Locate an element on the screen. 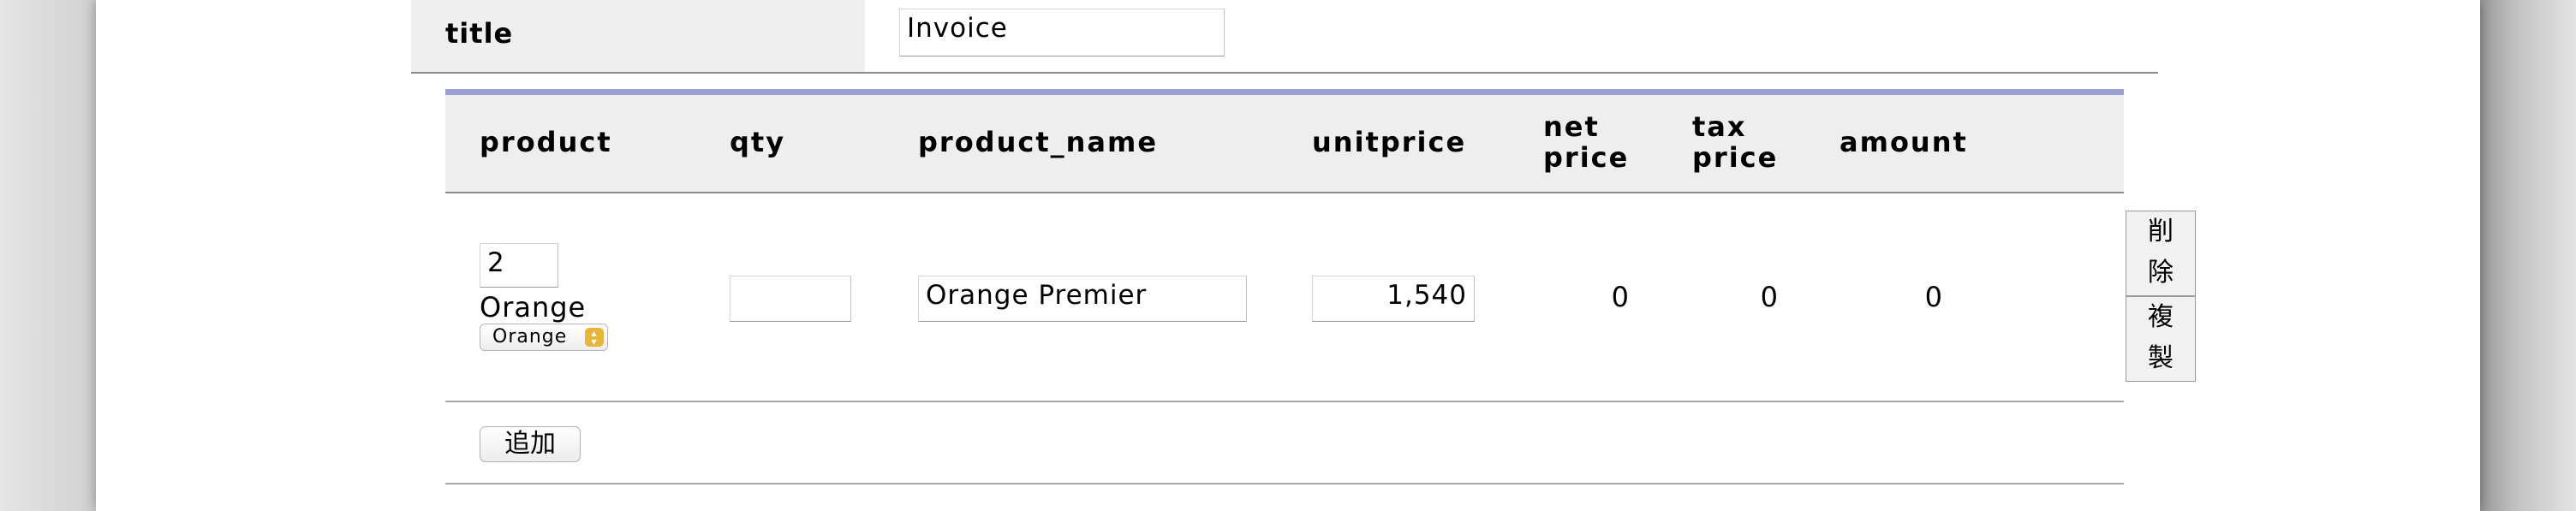  title-label-cell: title is located at coordinates (638, 36).